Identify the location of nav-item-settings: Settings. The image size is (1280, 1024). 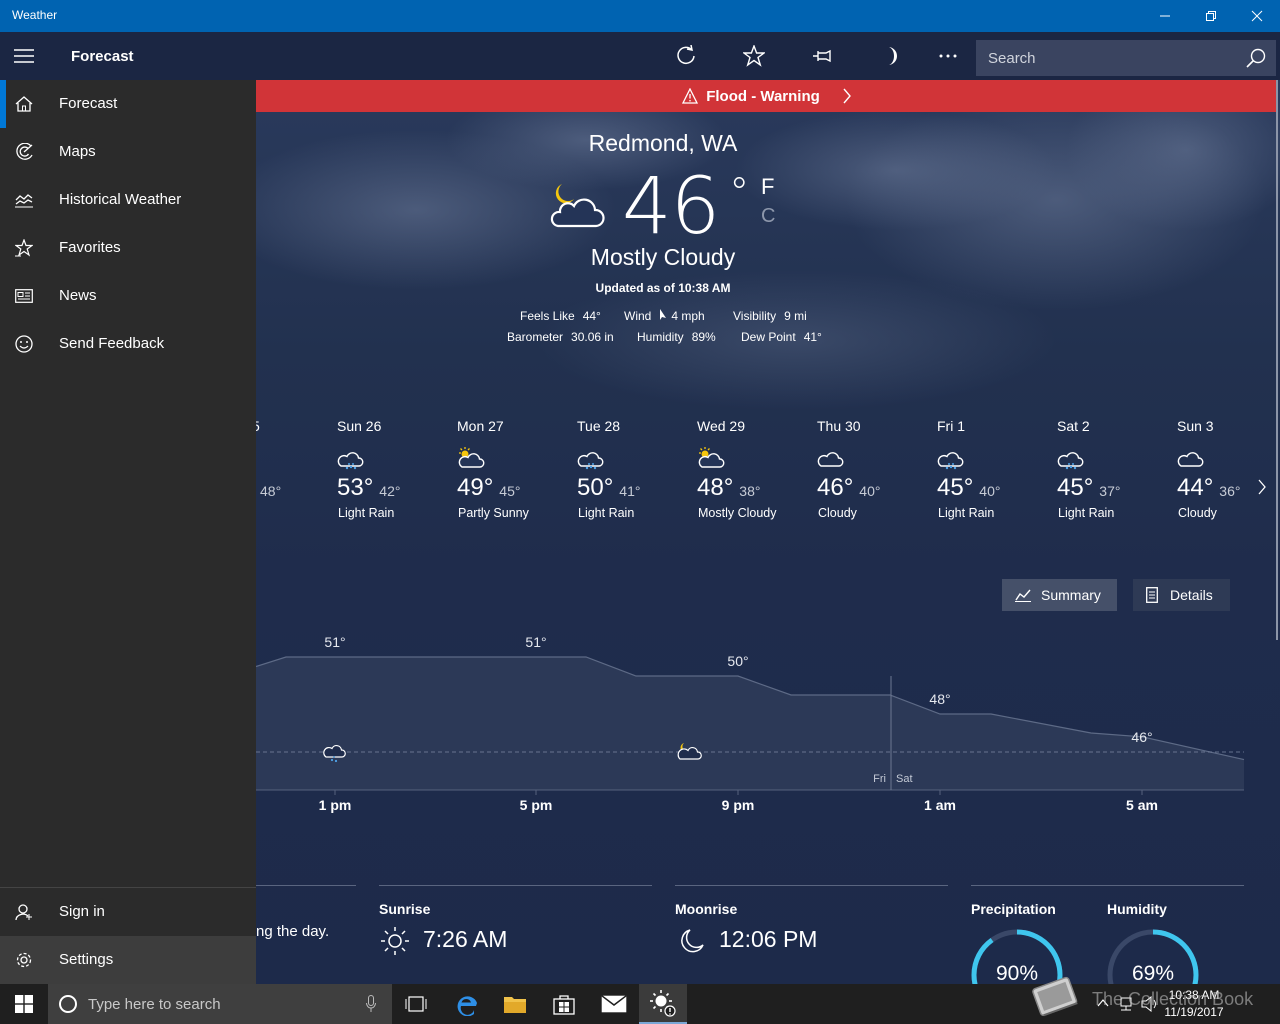
(128, 960).